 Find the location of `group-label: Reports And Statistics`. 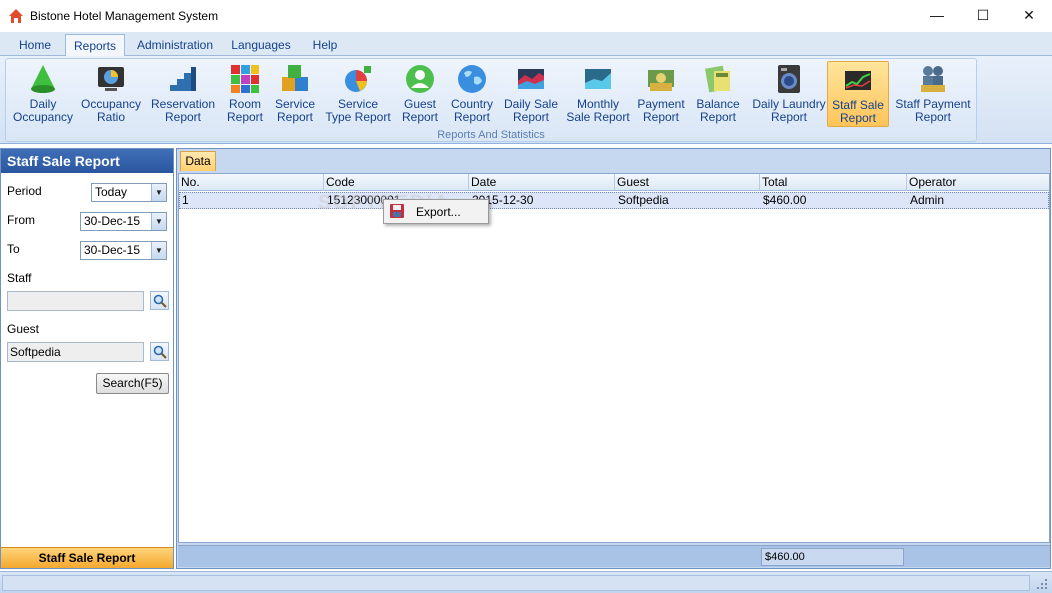

group-label: Reports And Statistics is located at coordinates (491, 135).